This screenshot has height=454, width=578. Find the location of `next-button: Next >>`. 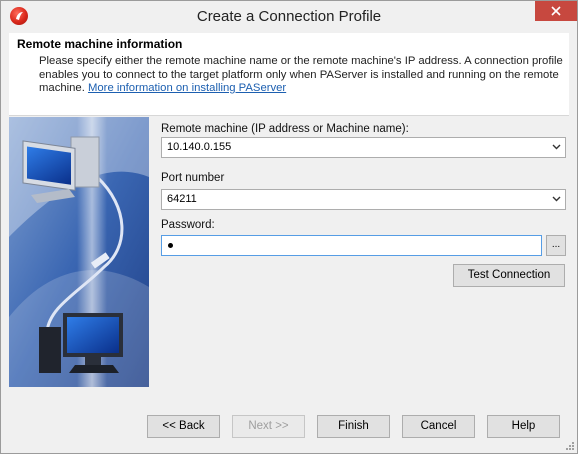

next-button: Next >> is located at coordinates (268, 426).